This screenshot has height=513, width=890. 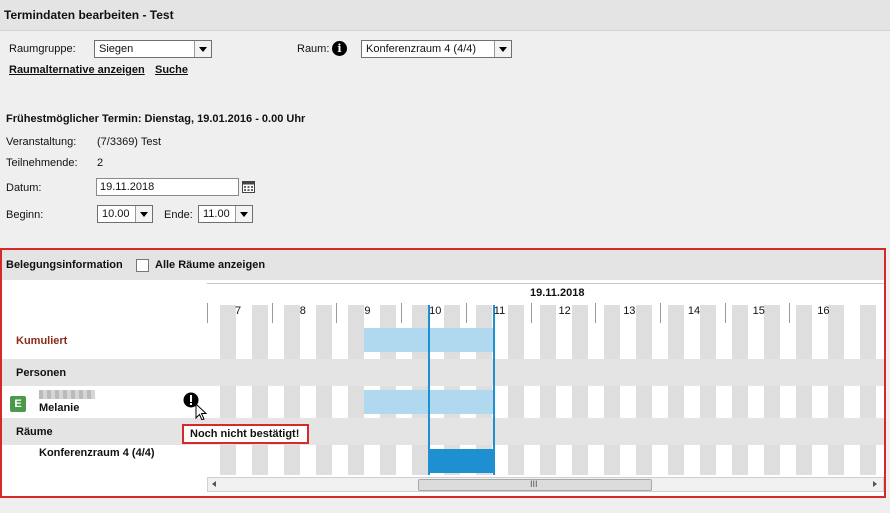 I want to click on blurred-lastname, so click(x=67, y=394).